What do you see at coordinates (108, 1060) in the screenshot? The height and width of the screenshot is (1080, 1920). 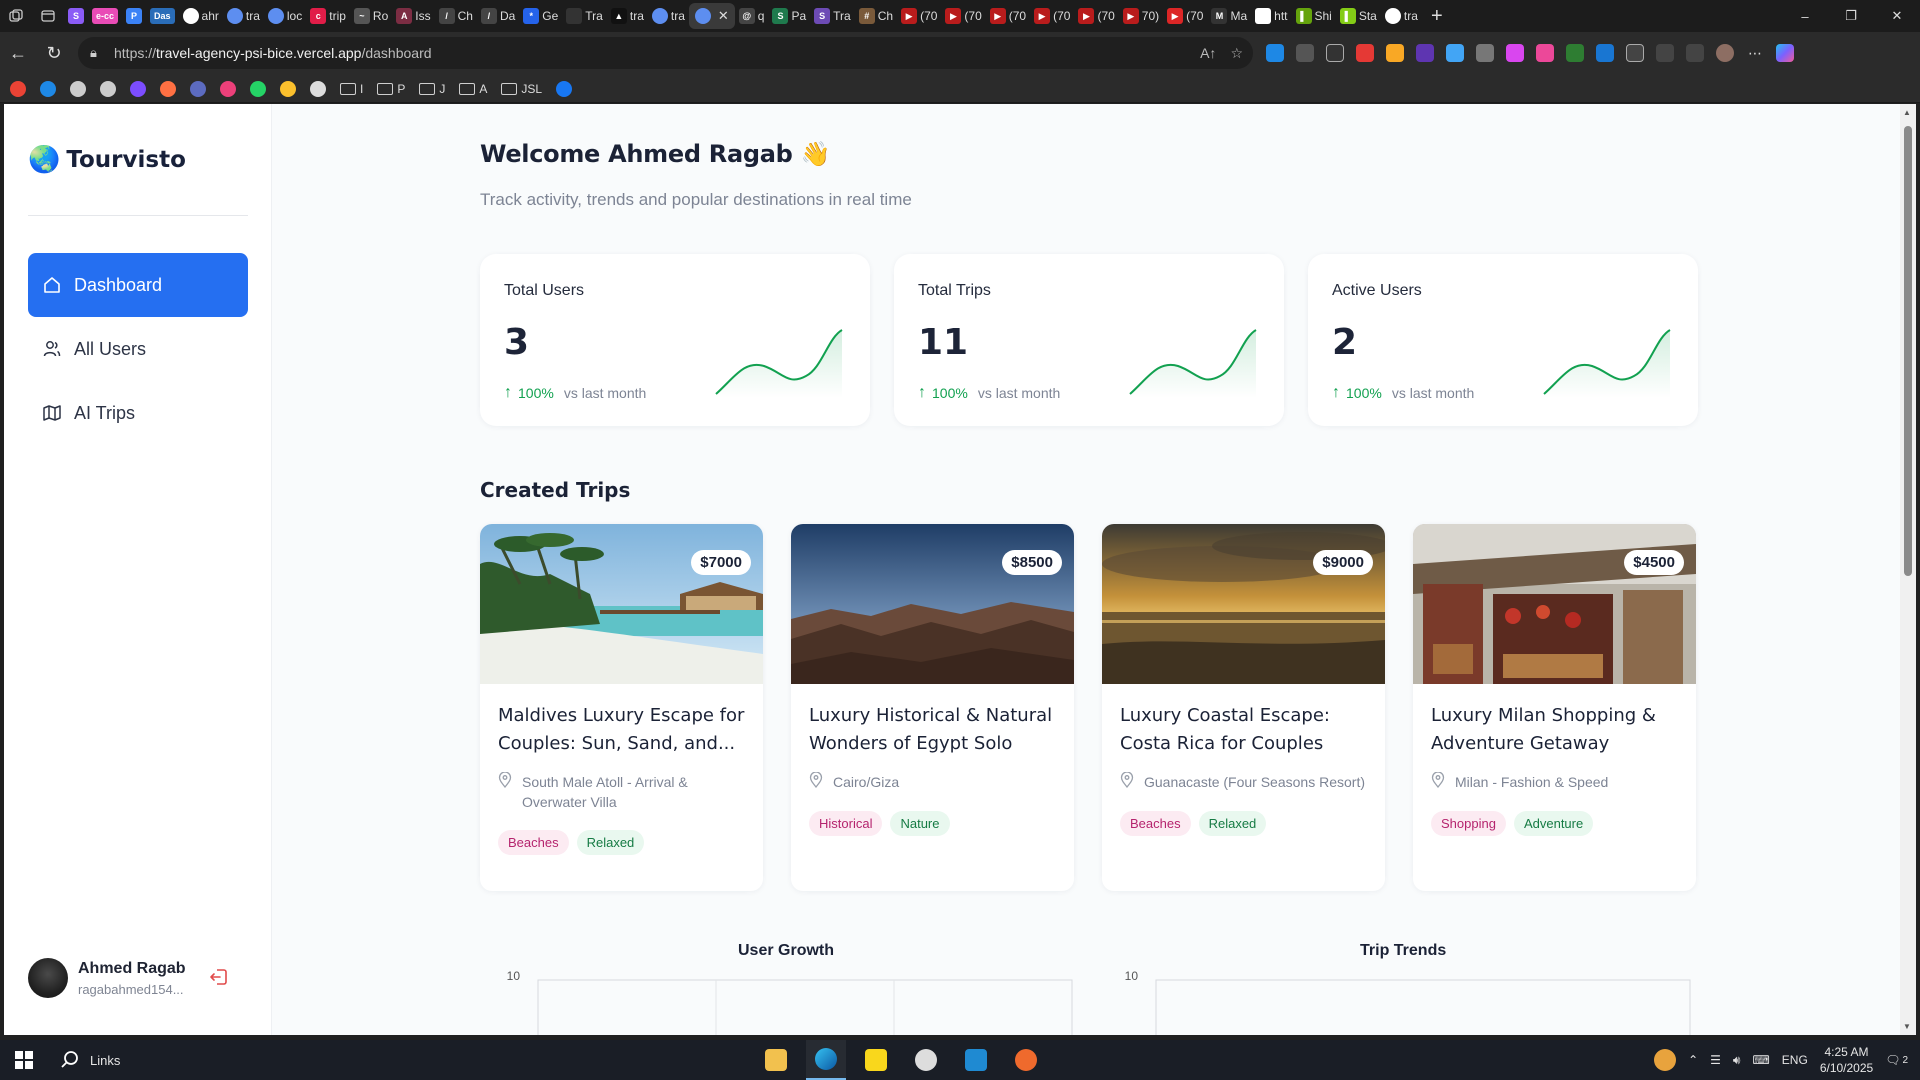 I see `taskbar-search: Links` at bounding box center [108, 1060].